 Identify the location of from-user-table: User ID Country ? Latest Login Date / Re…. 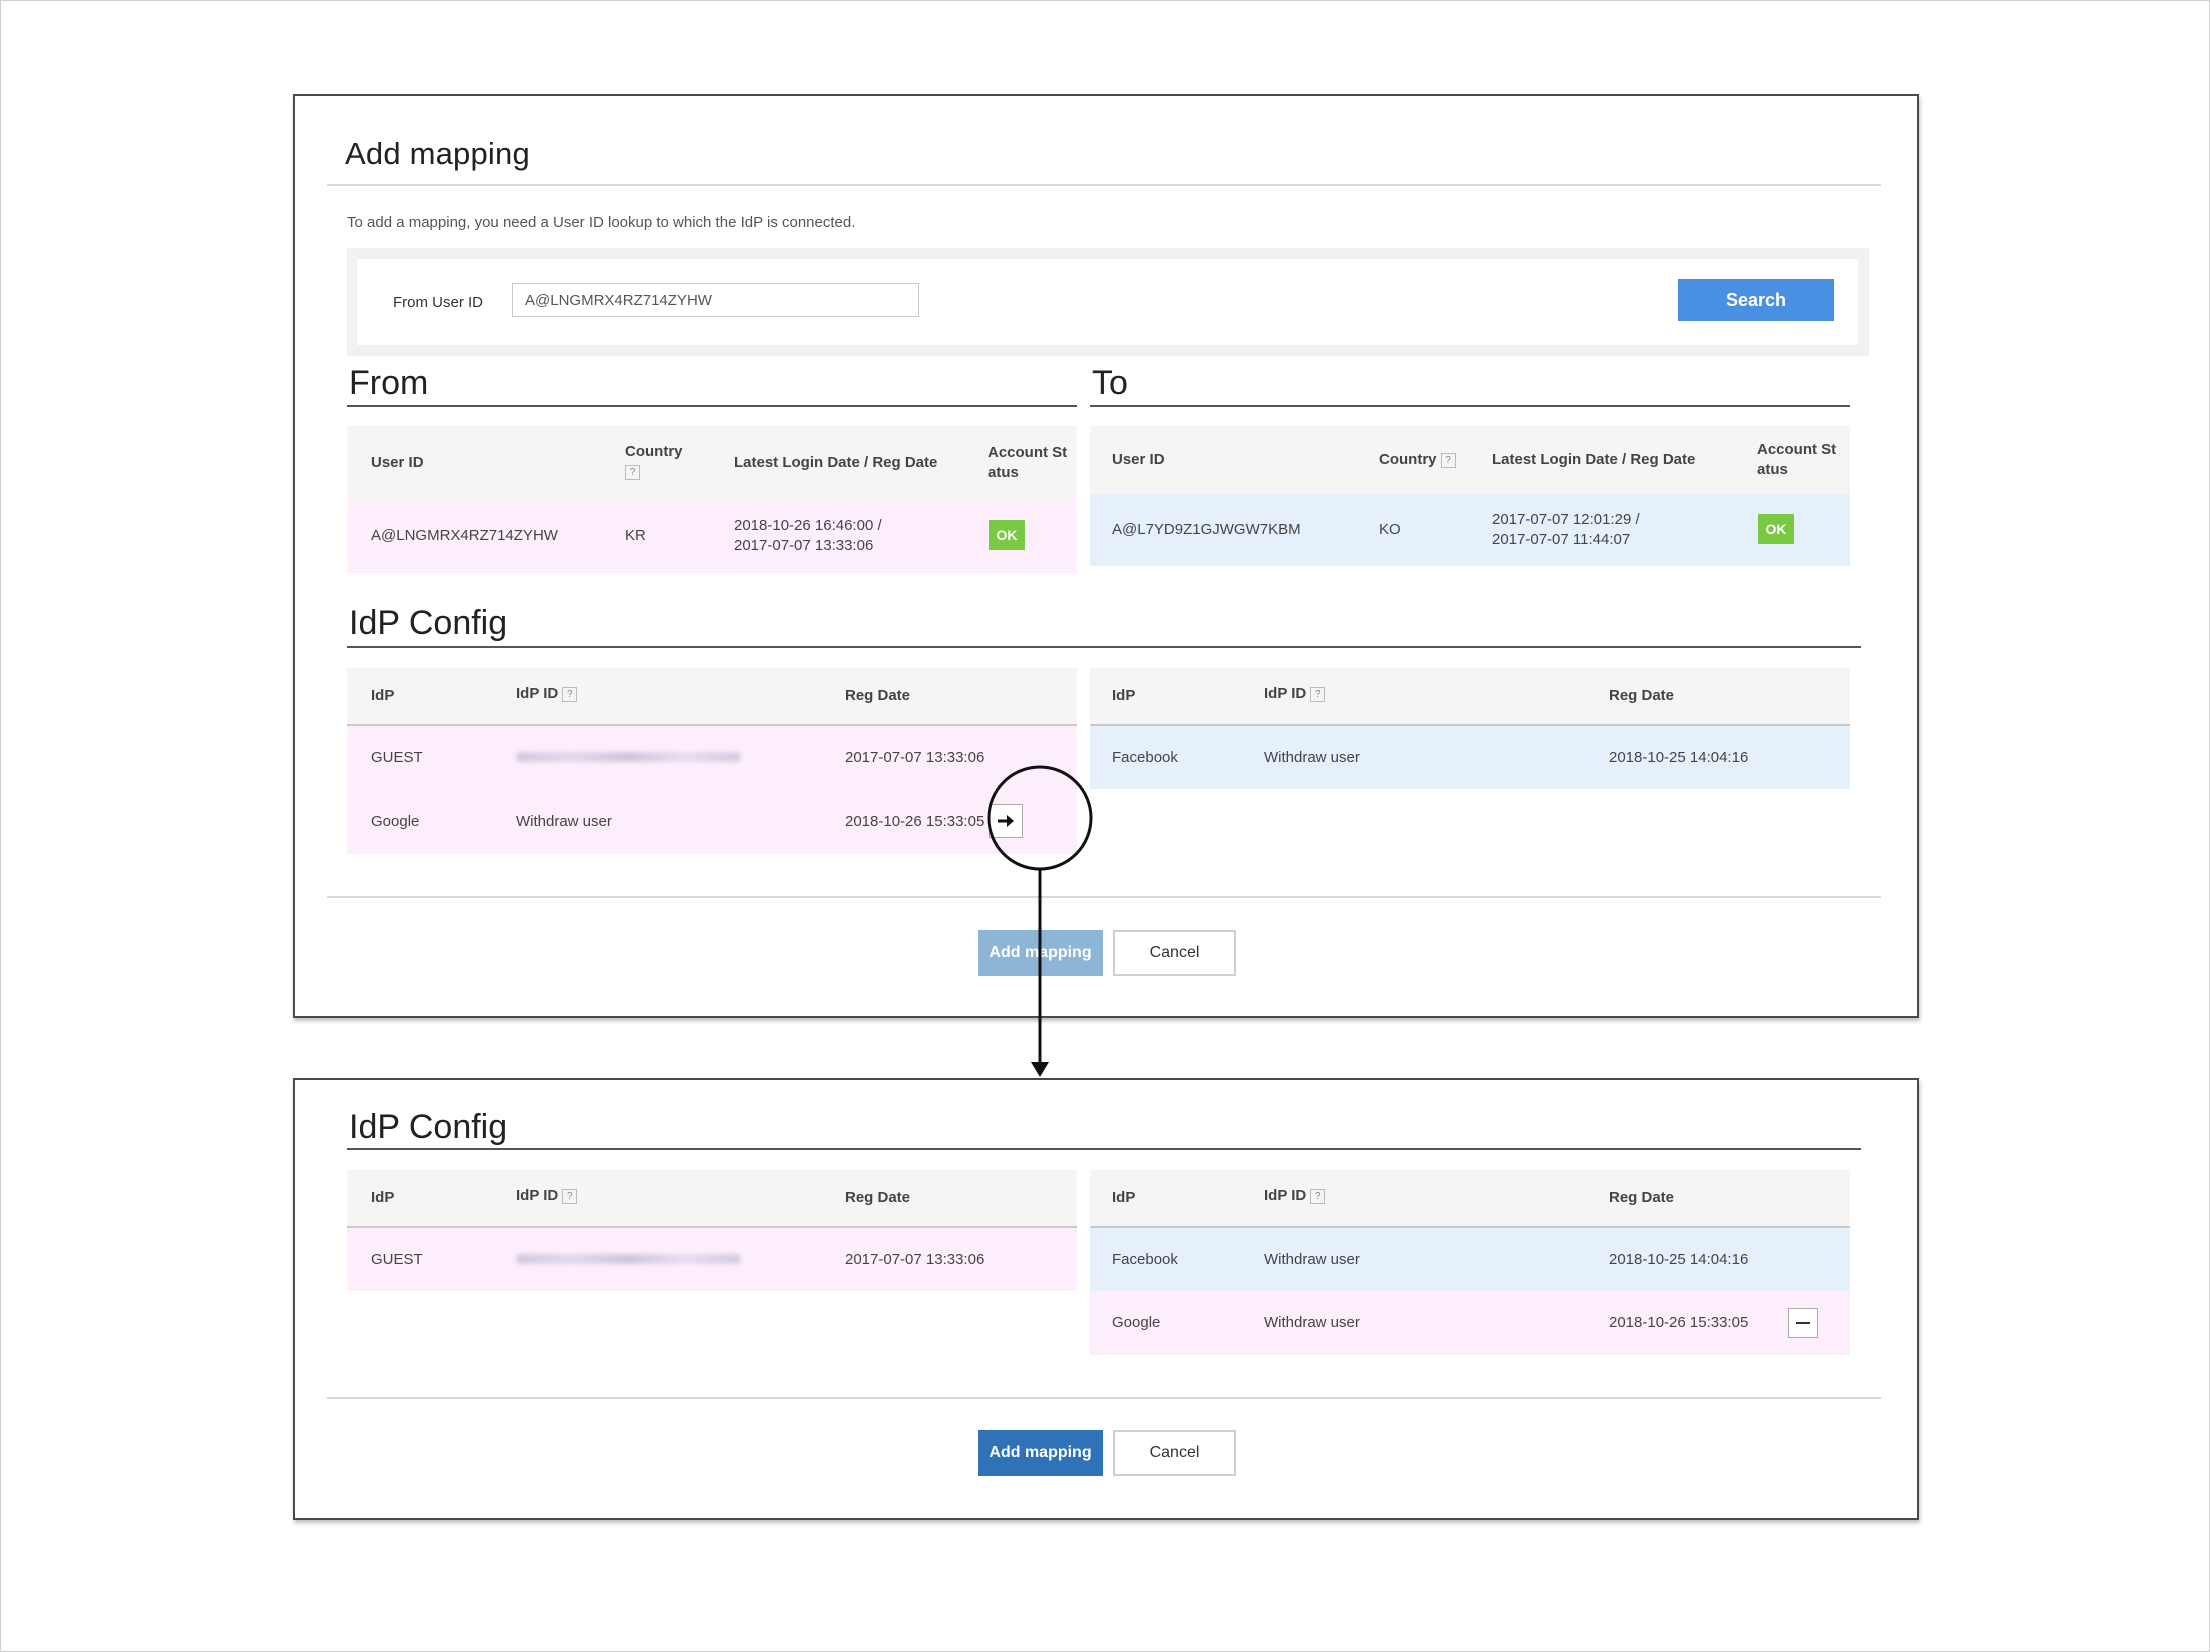
(712, 501).